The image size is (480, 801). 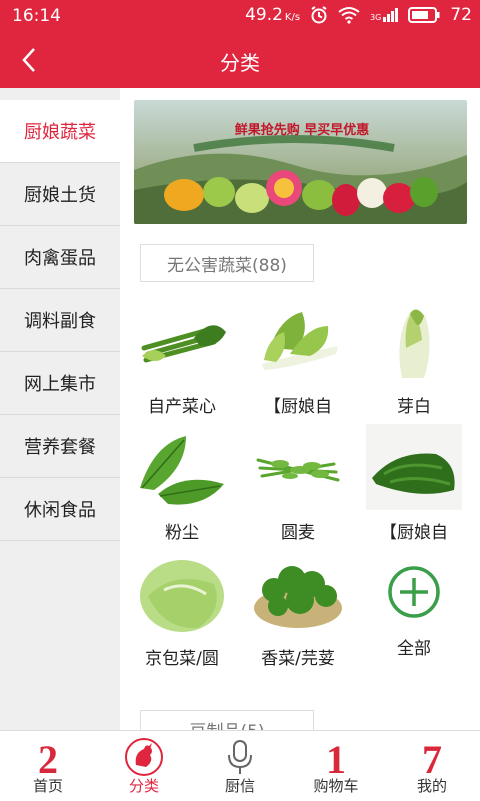 I want to click on sidebar-item-snacks: 休闲食品, so click(x=60, y=509).